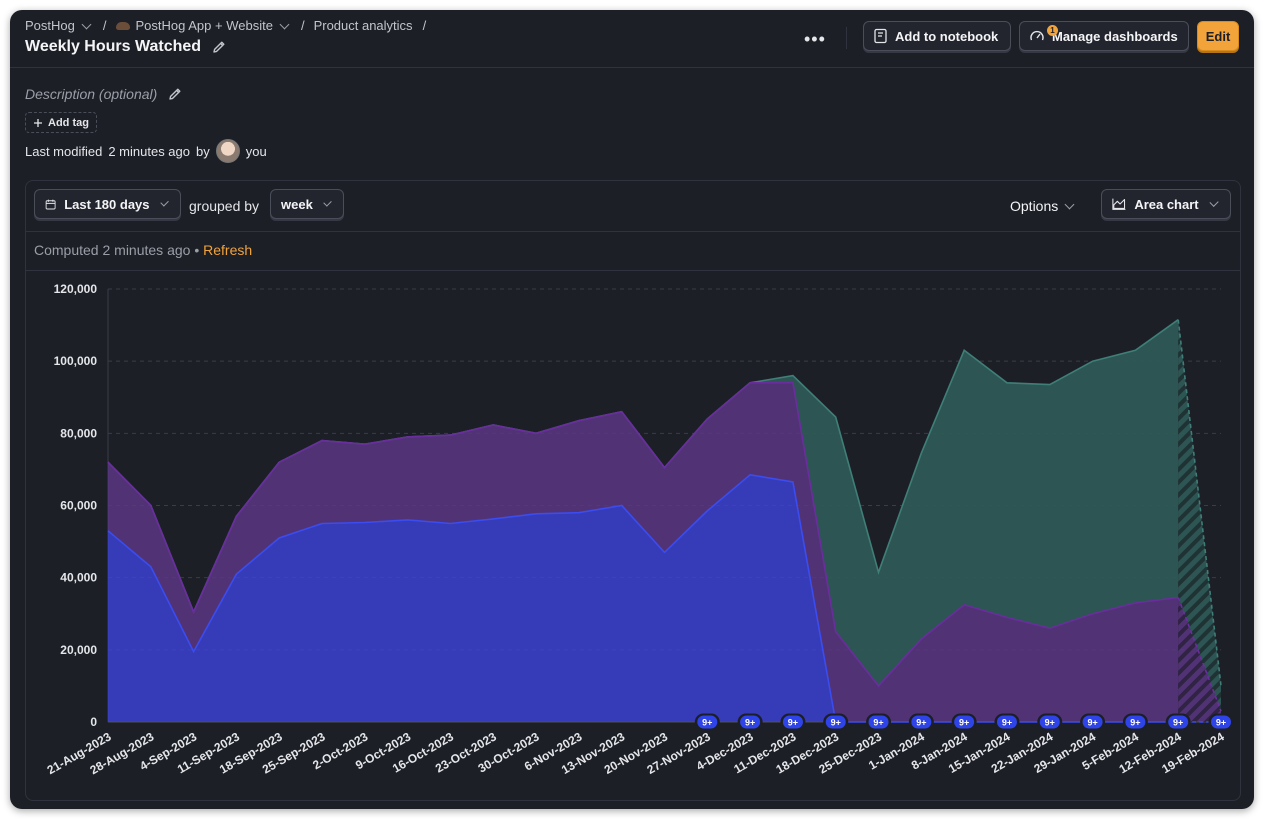 The image size is (1264, 819). What do you see at coordinates (78, 433) in the screenshot?
I see `y-tick-label: 80,000` at bounding box center [78, 433].